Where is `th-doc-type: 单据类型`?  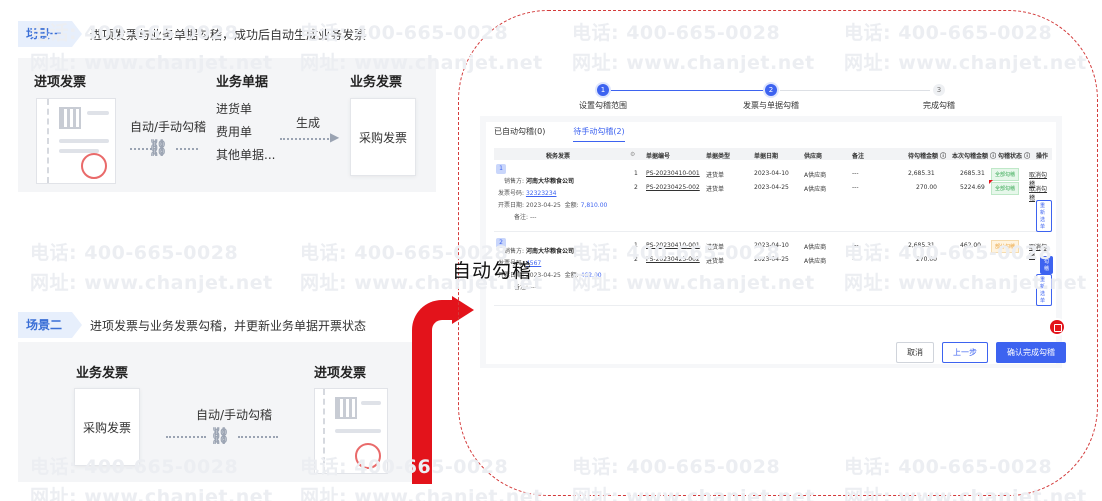 th-doc-type: 单据类型 is located at coordinates (718, 156).